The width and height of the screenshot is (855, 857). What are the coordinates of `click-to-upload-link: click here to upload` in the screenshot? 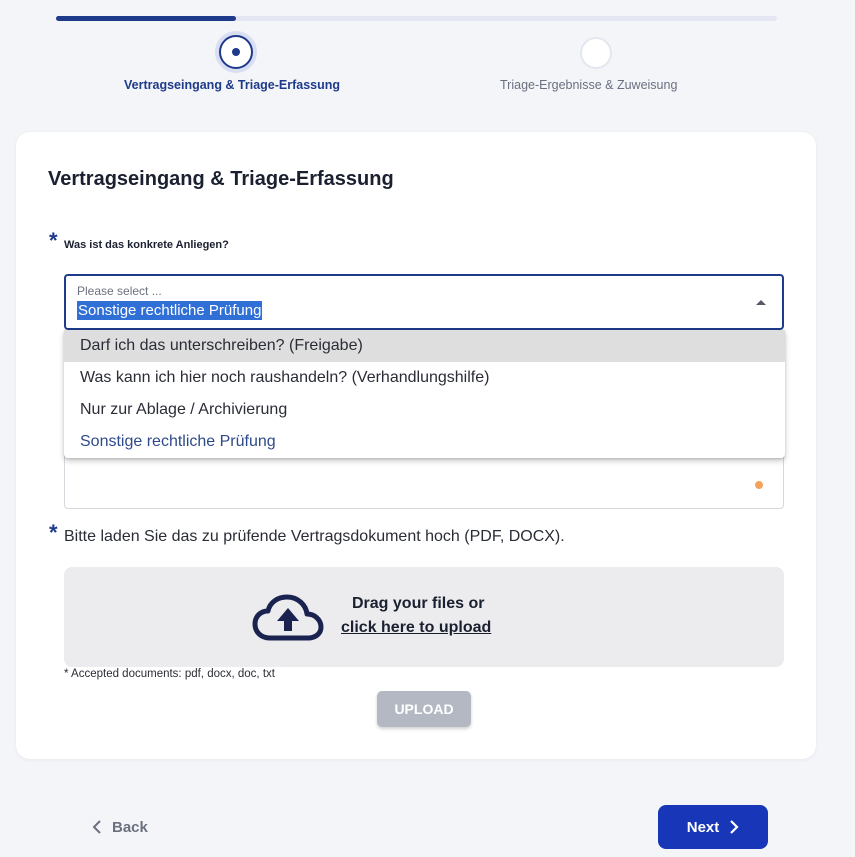 It's located at (416, 628).